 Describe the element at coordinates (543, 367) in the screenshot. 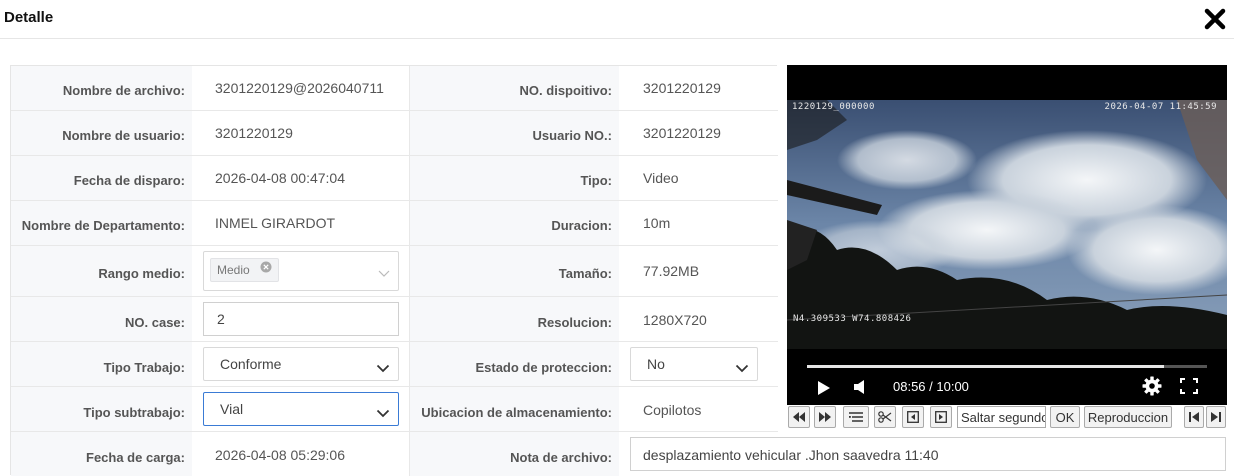

I see `protection-label: Estado de proteccion:` at that location.